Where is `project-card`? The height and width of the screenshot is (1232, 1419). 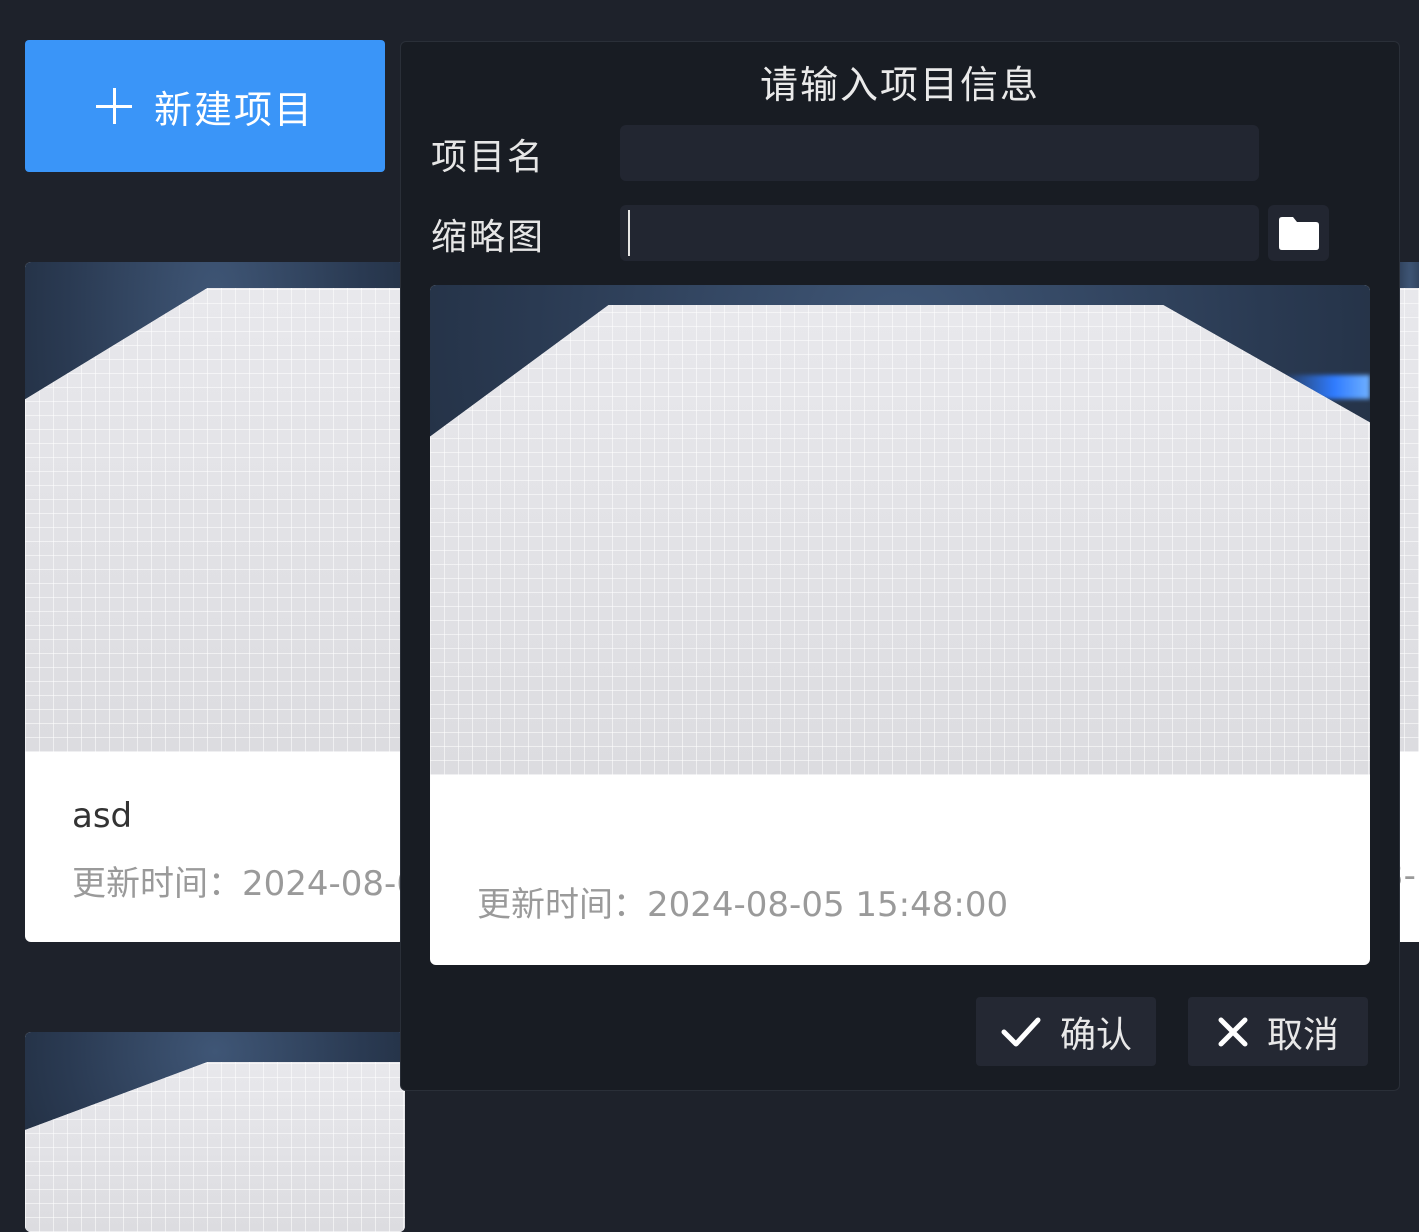 project-card is located at coordinates (215, 1132).